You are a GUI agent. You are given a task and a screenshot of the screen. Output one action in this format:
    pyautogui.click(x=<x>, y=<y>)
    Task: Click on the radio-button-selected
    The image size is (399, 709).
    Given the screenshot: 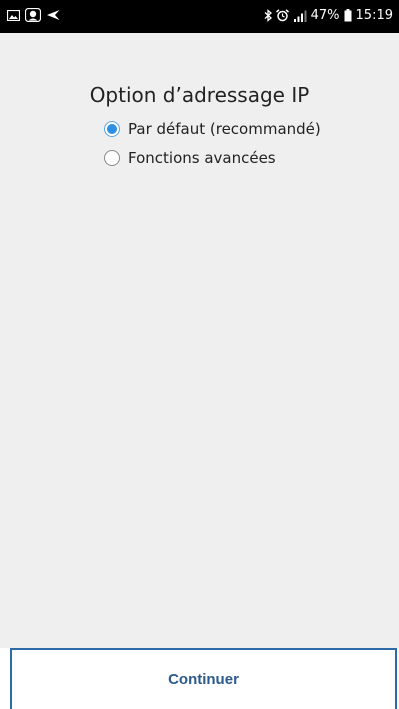 What is the action you would take?
    pyautogui.click(x=112, y=129)
    